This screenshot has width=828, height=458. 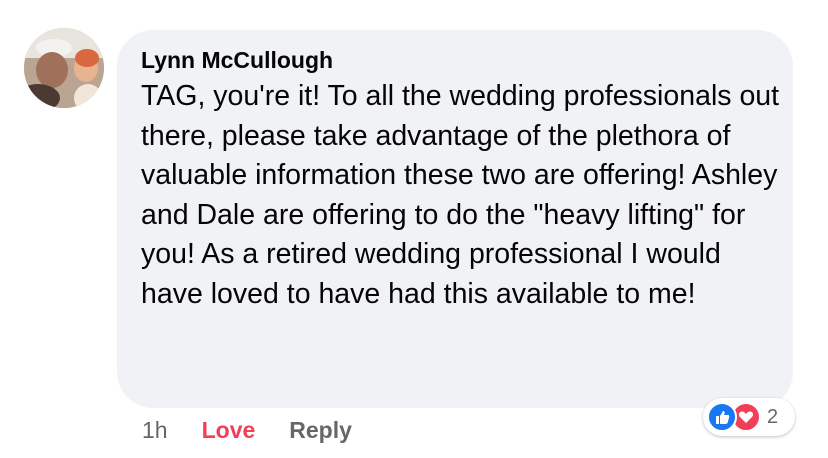 I want to click on comment-actions: 1h Love Reply, so click(x=247, y=430).